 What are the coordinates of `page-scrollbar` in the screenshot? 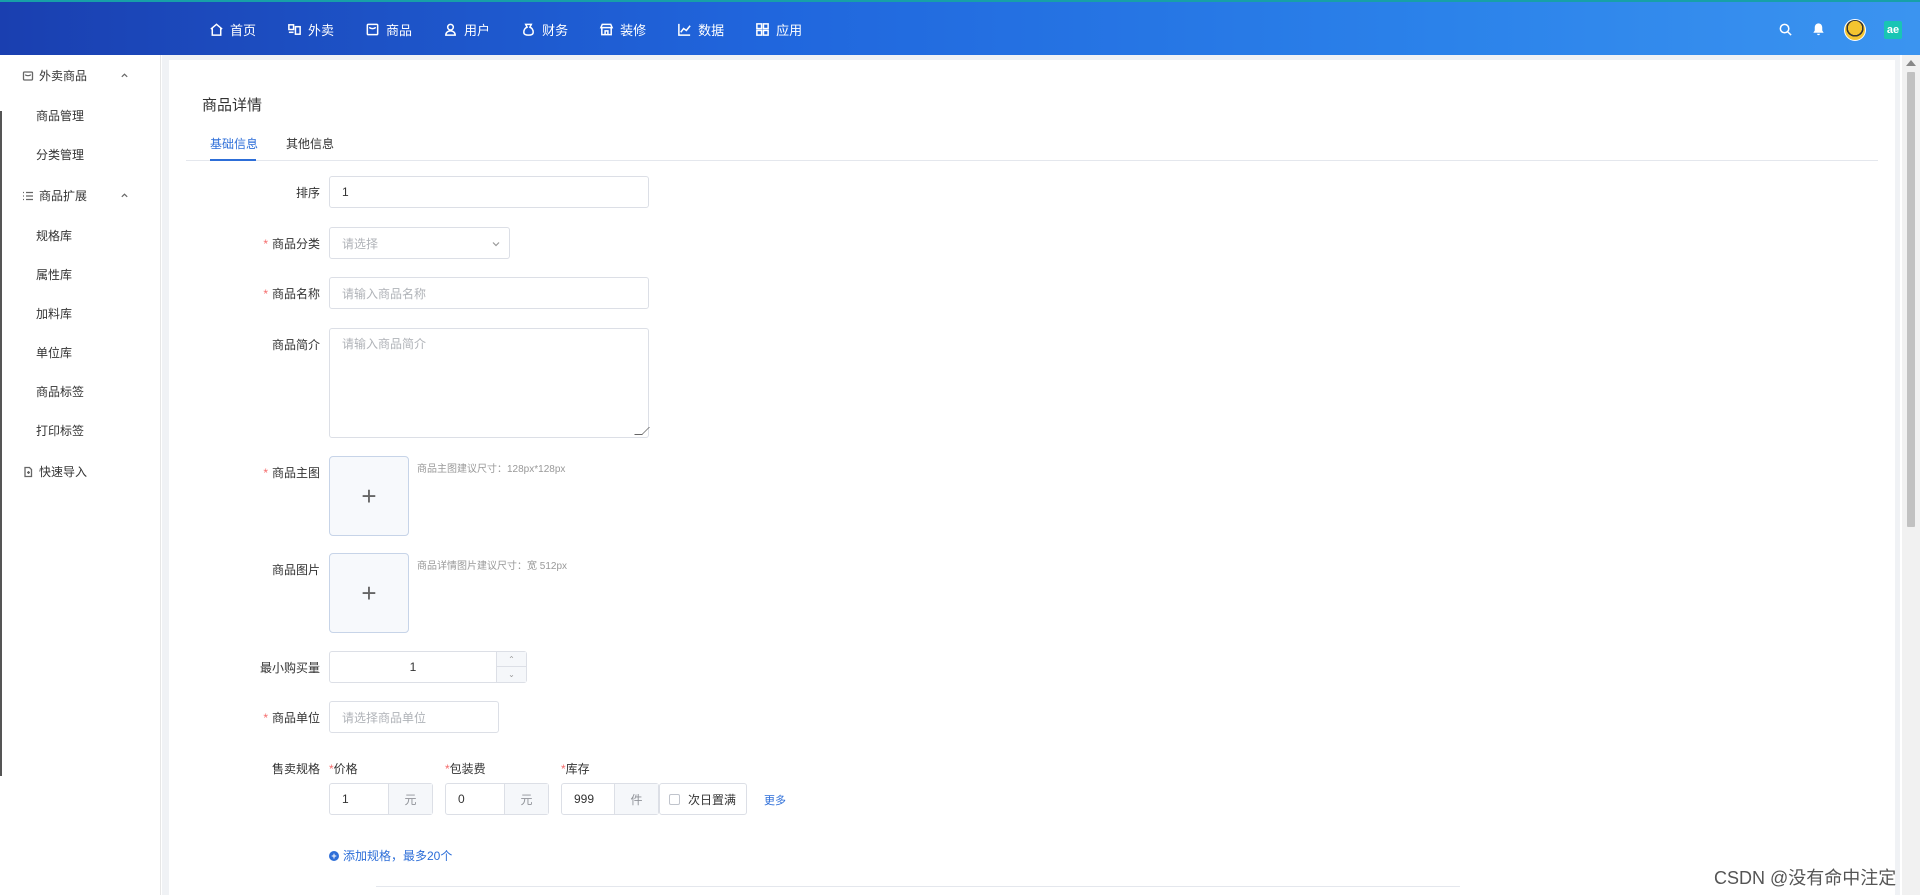 It's located at (1911, 475).